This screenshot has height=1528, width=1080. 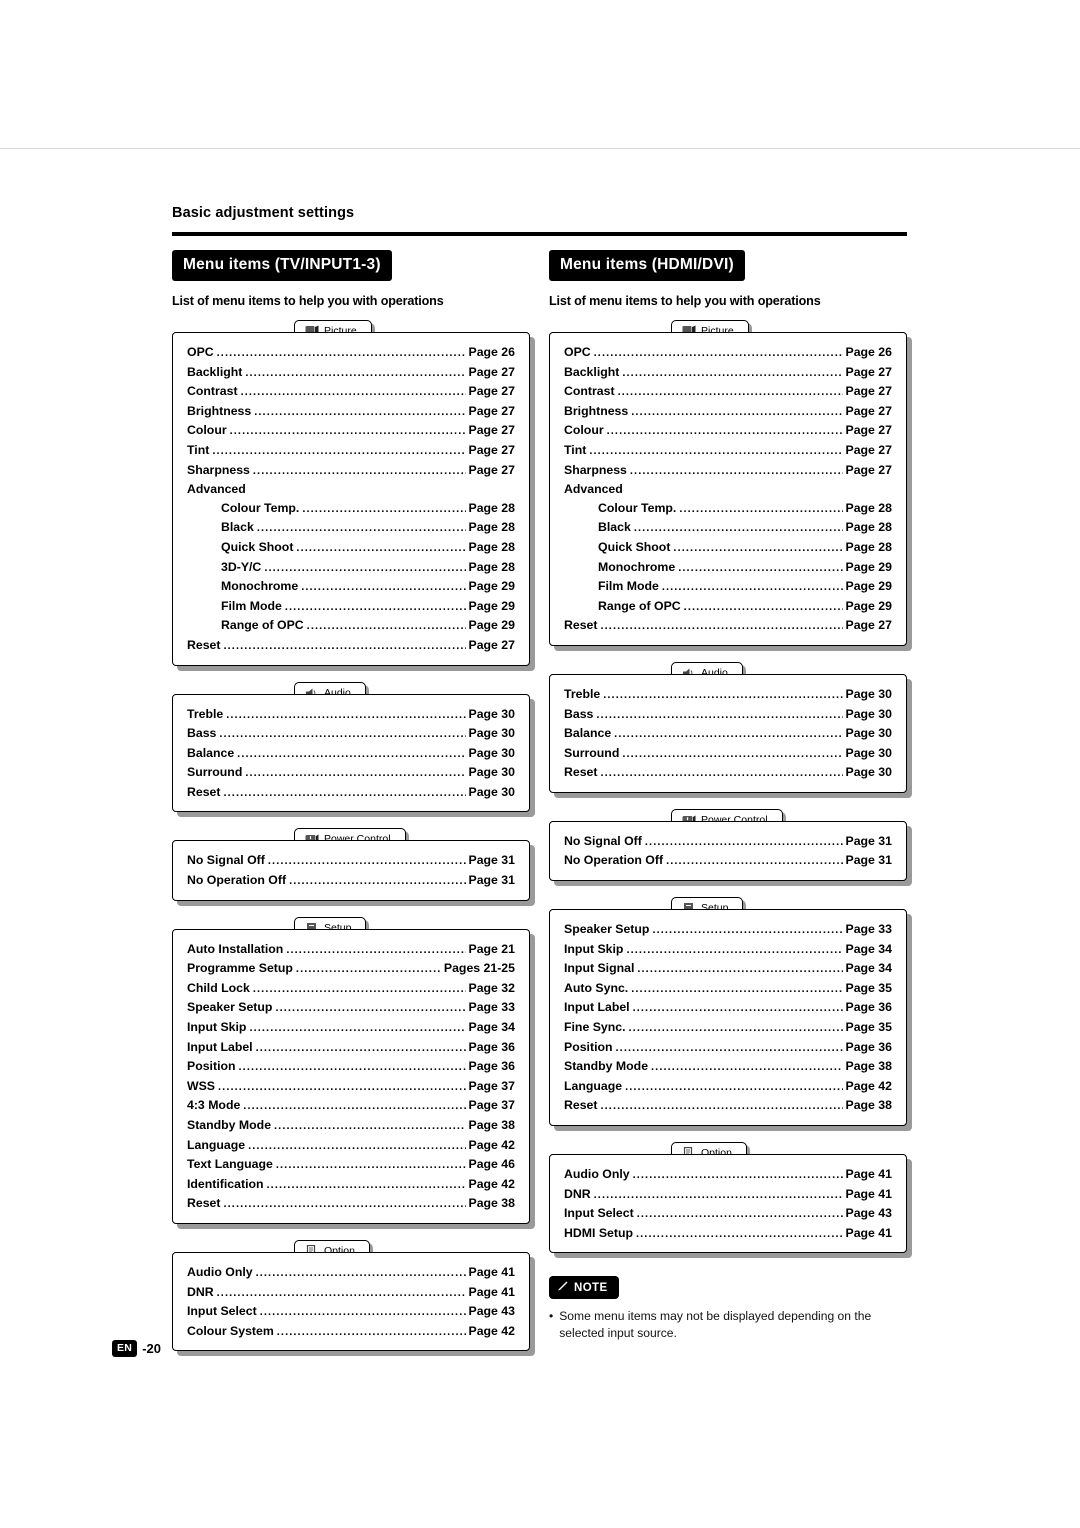 I want to click on menu-item-label: Colour, so click(x=207, y=430).